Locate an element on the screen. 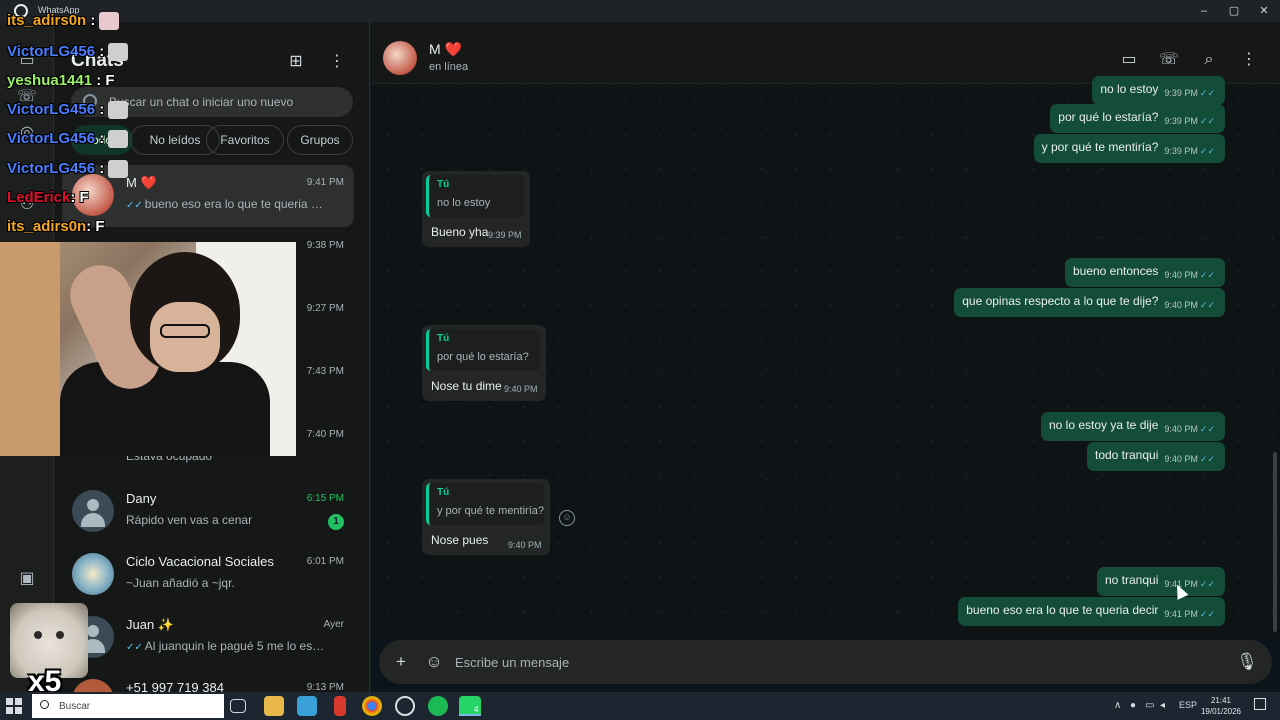  message-outgoing: no tranqui 9:41 PM ✓✓ is located at coordinates (1161, 581).